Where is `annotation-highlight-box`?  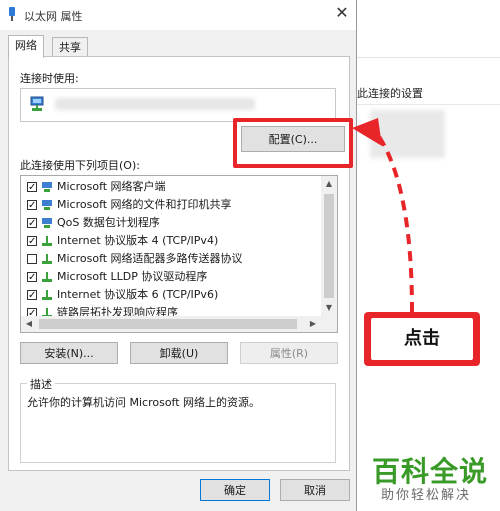 annotation-highlight-box is located at coordinates (293, 143).